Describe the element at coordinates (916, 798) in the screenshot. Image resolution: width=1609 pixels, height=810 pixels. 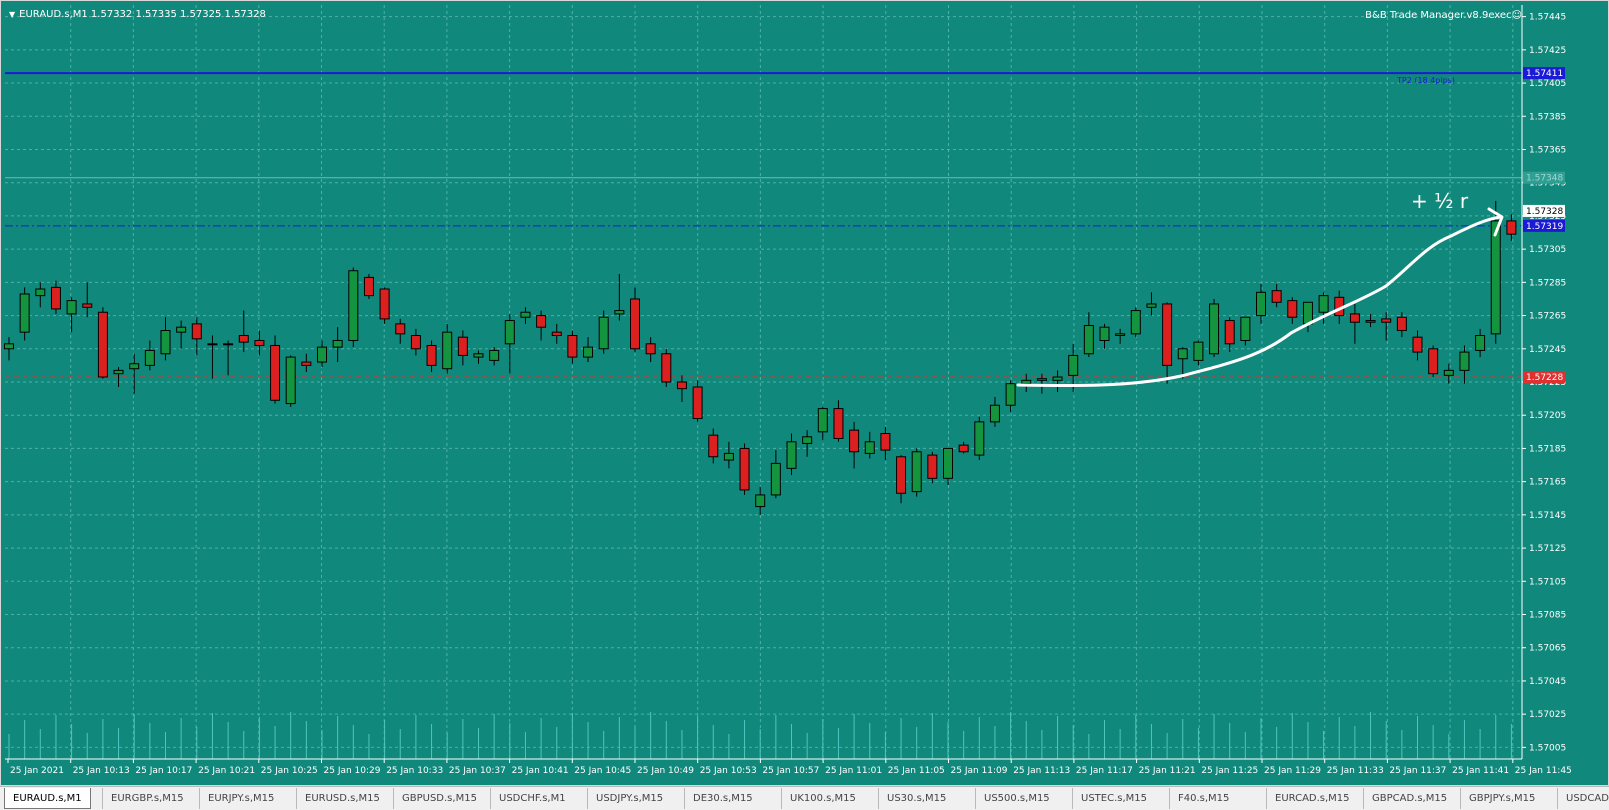
I see `symbol-tab: US30.s,M15` at that location.